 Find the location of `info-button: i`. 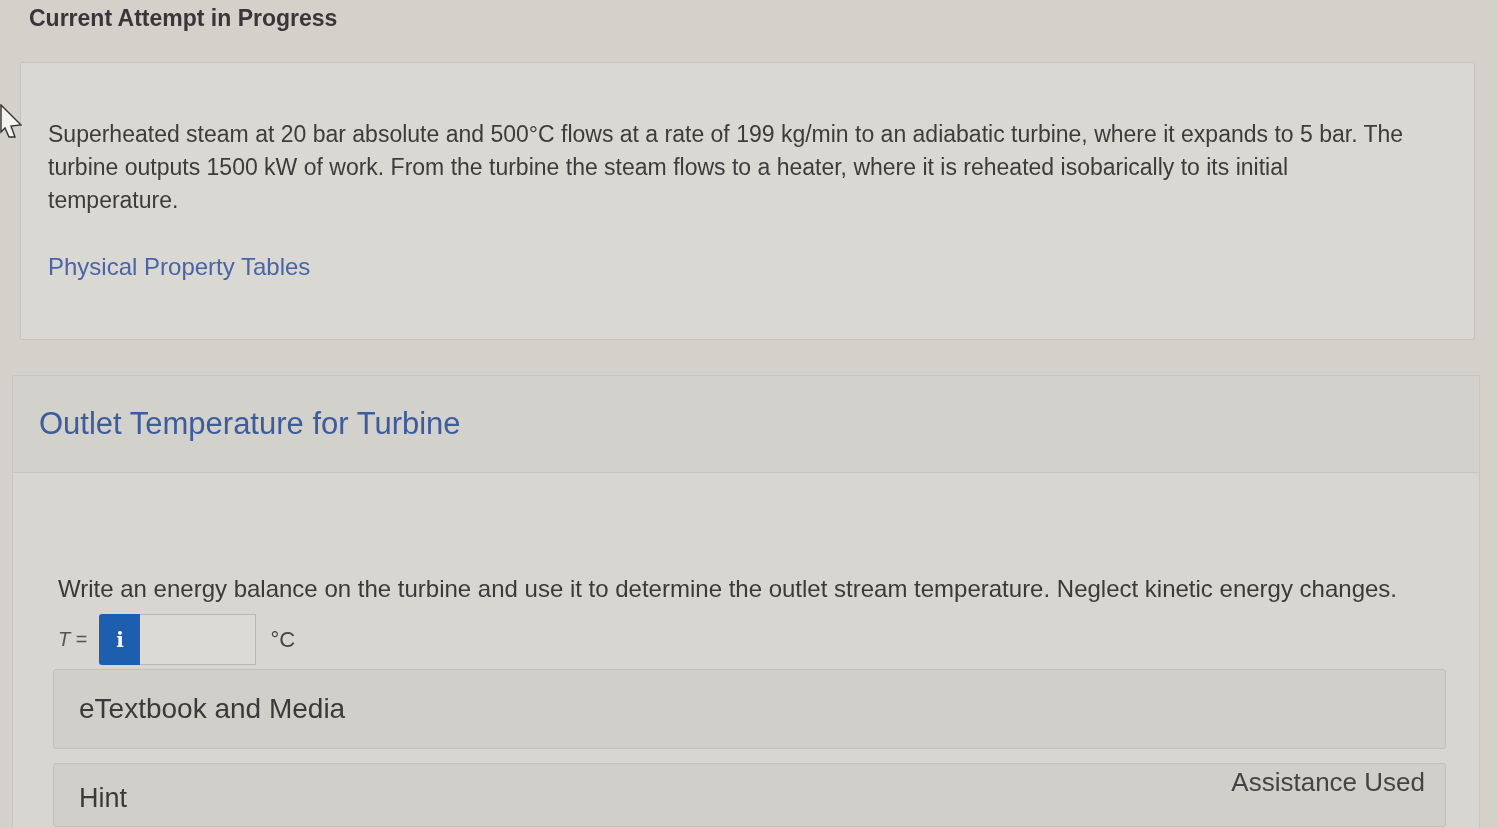

info-button: i is located at coordinates (120, 639).